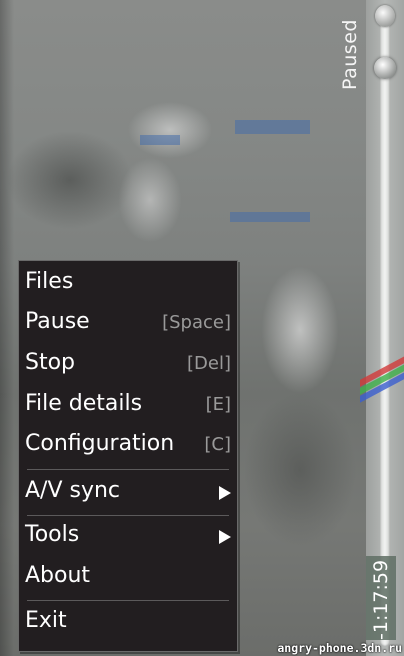 The width and height of the screenshot is (404, 656). I want to click on menu-item-av-sync: A/V sync, so click(128, 491).